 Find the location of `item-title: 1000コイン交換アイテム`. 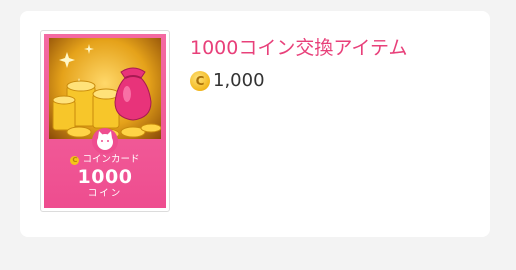

item-title: 1000コイン交換アイテム is located at coordinates (298, 48).